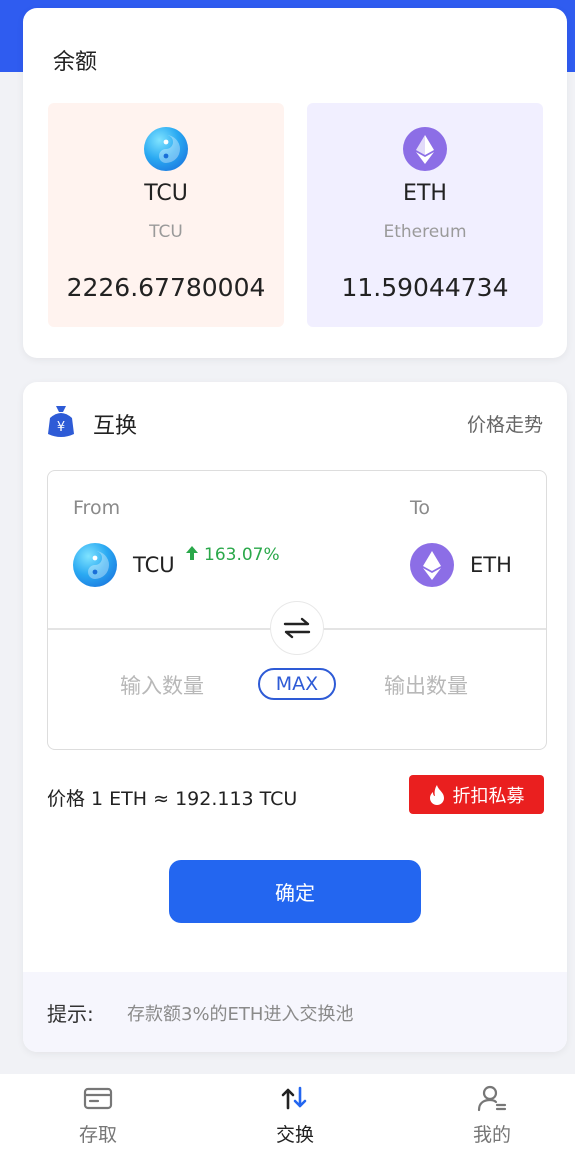  Describe the element at coordinates (425, 193) in the screenshot. I see `asset-symbol: ETH` at that location.